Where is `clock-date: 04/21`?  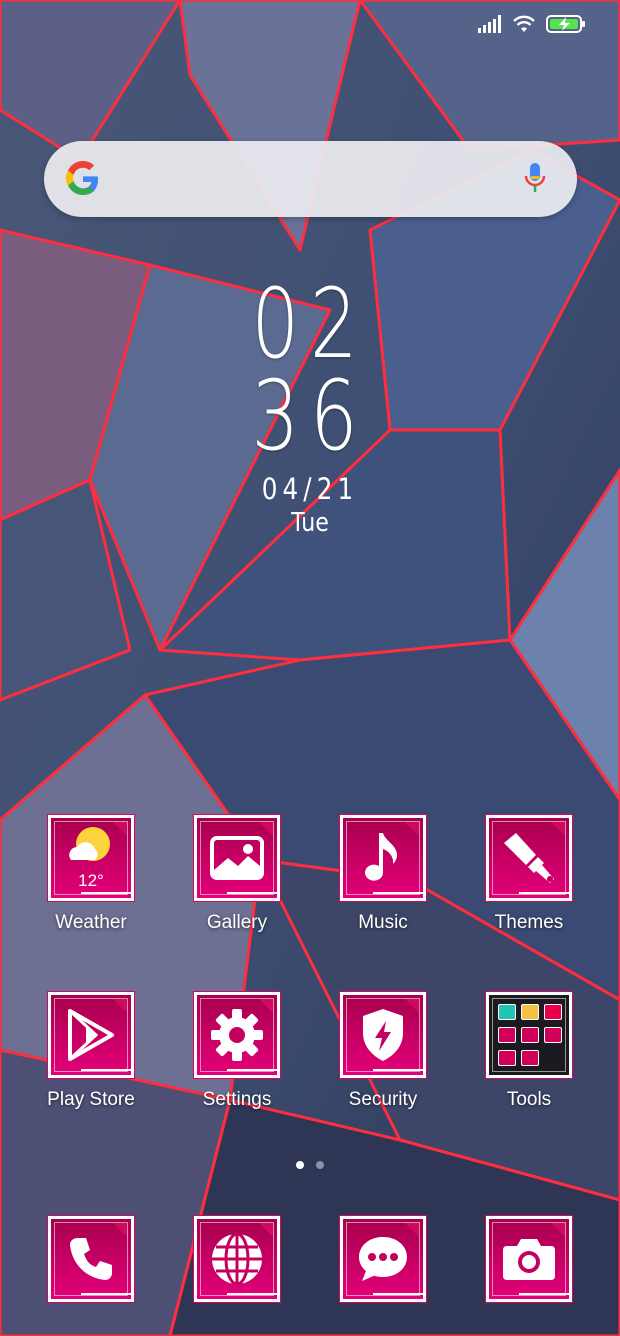
clock-date: 04/21 is located at coordinates (310, 489).